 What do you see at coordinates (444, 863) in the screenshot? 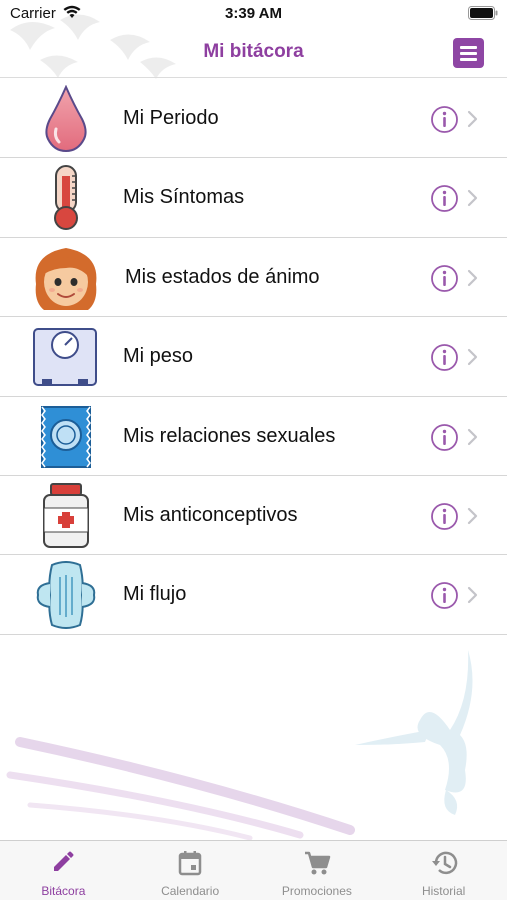
I see `history-icon` at bounding box center [444, 863].